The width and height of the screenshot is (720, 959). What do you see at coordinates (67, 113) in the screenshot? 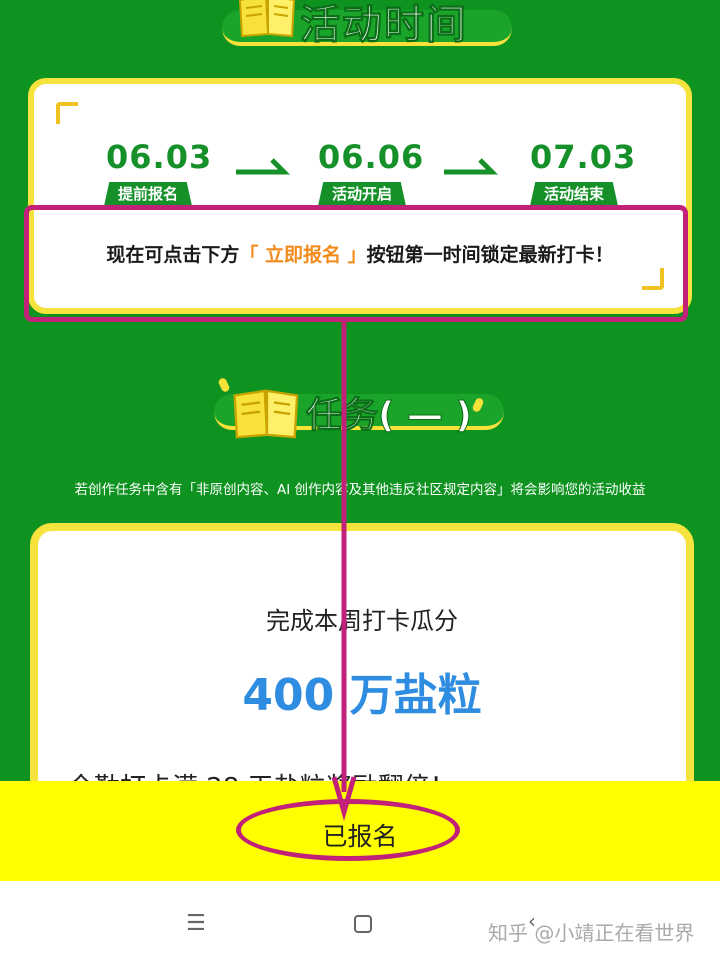
I see `corner-decoration` at bounding box center [67, 113].